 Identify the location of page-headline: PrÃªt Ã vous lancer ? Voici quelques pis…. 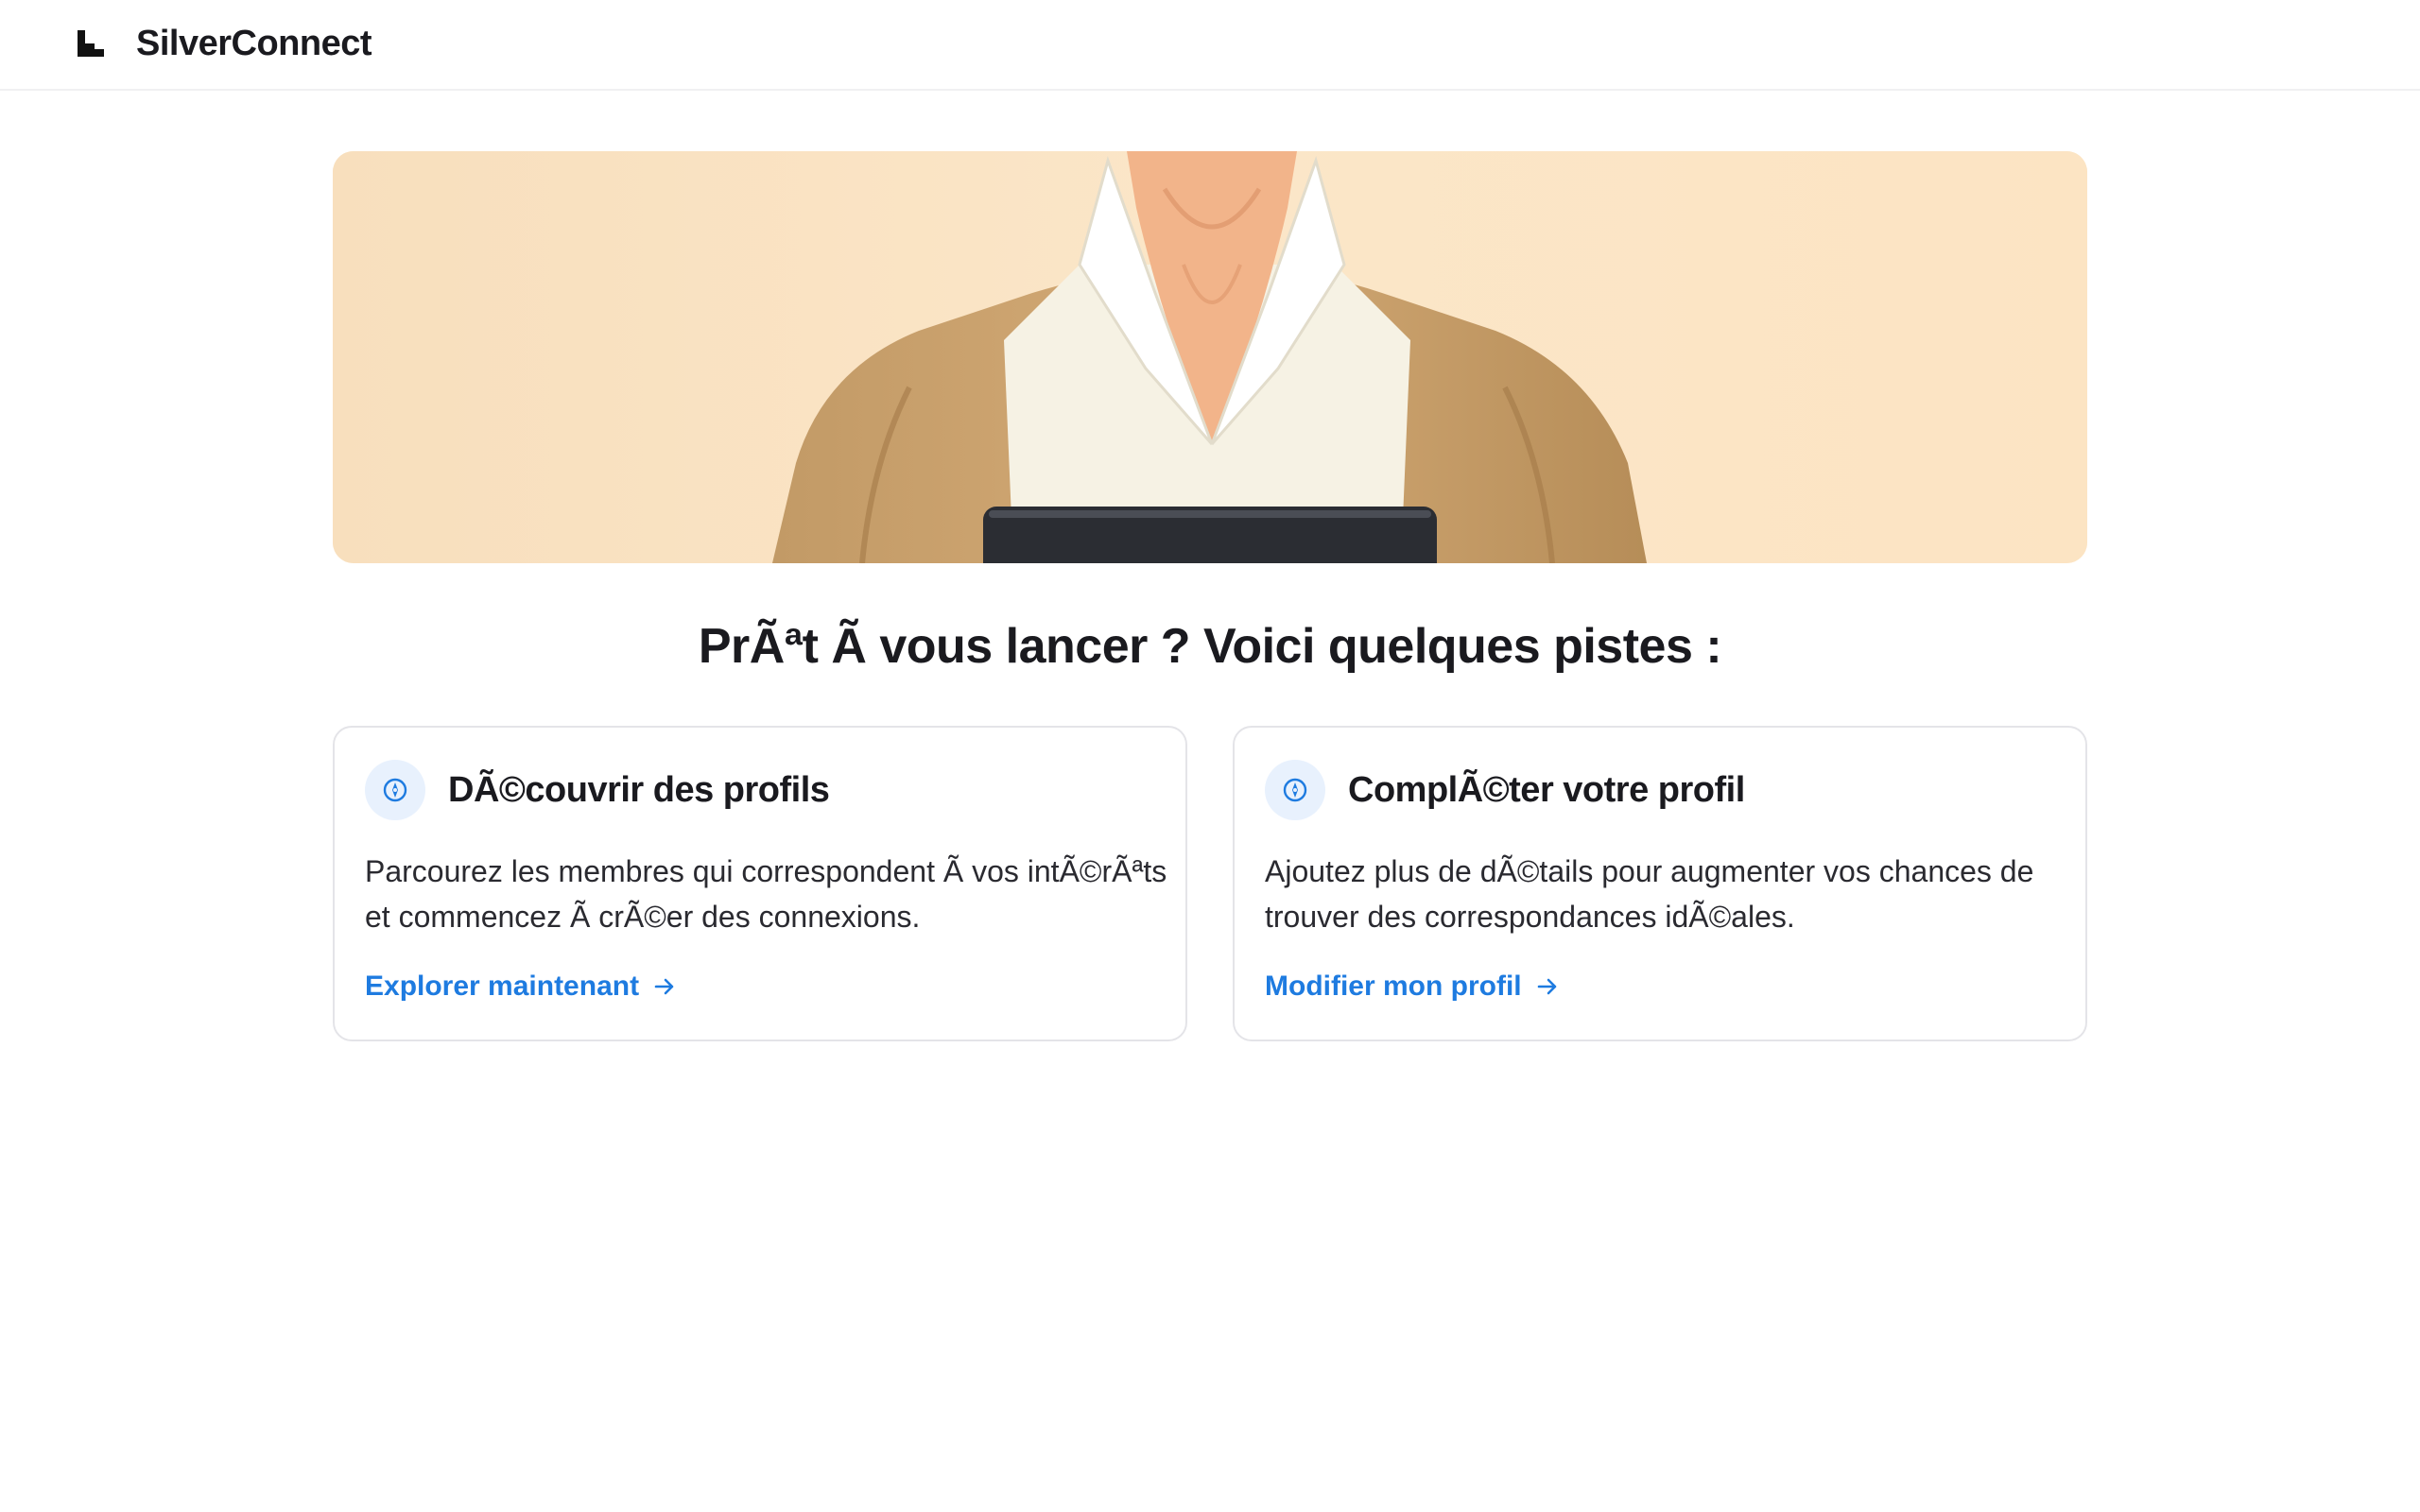
(1210, 646).